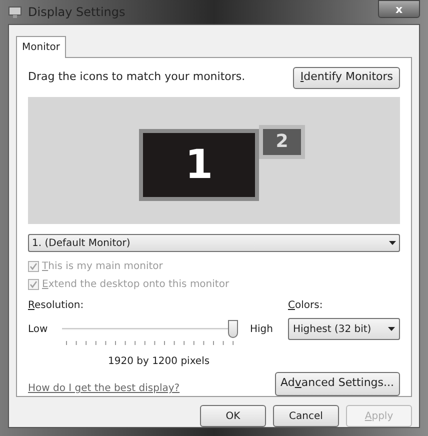 The height and width of the screenshot is (436, 428). What do you see at coordinates (38, 329) in the screenshot?
I see `slider-min-label: Low` at bounding box center [38, 329].